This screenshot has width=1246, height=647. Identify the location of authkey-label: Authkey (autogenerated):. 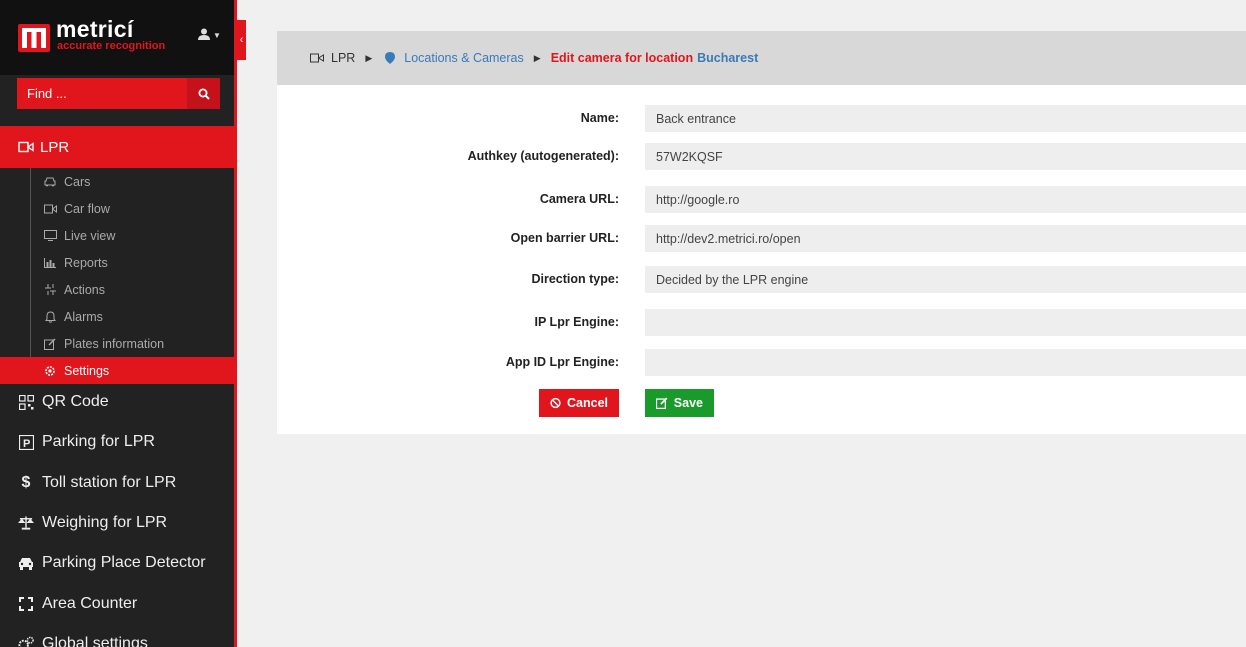
(543, 156).